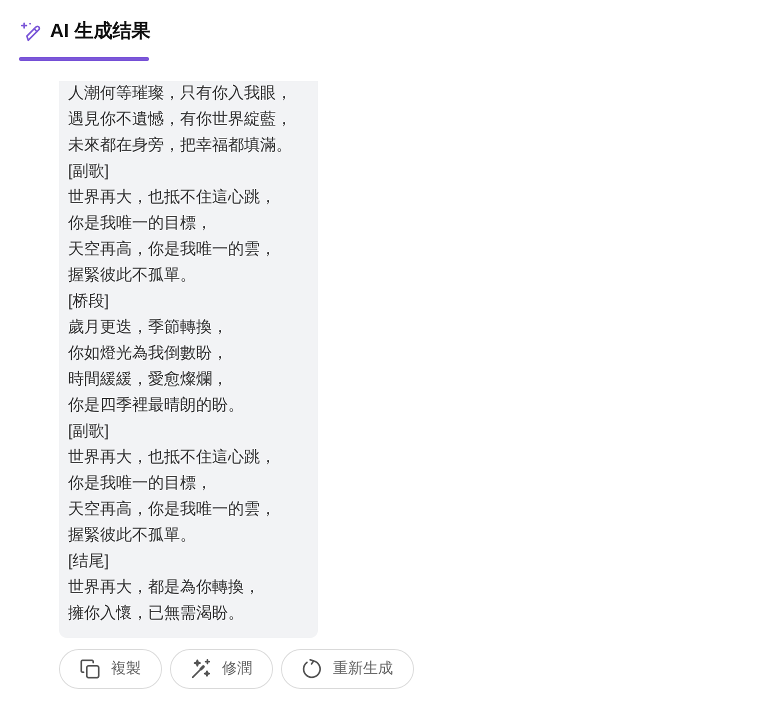  I want to click on refresh-icon, so click(312, 669).